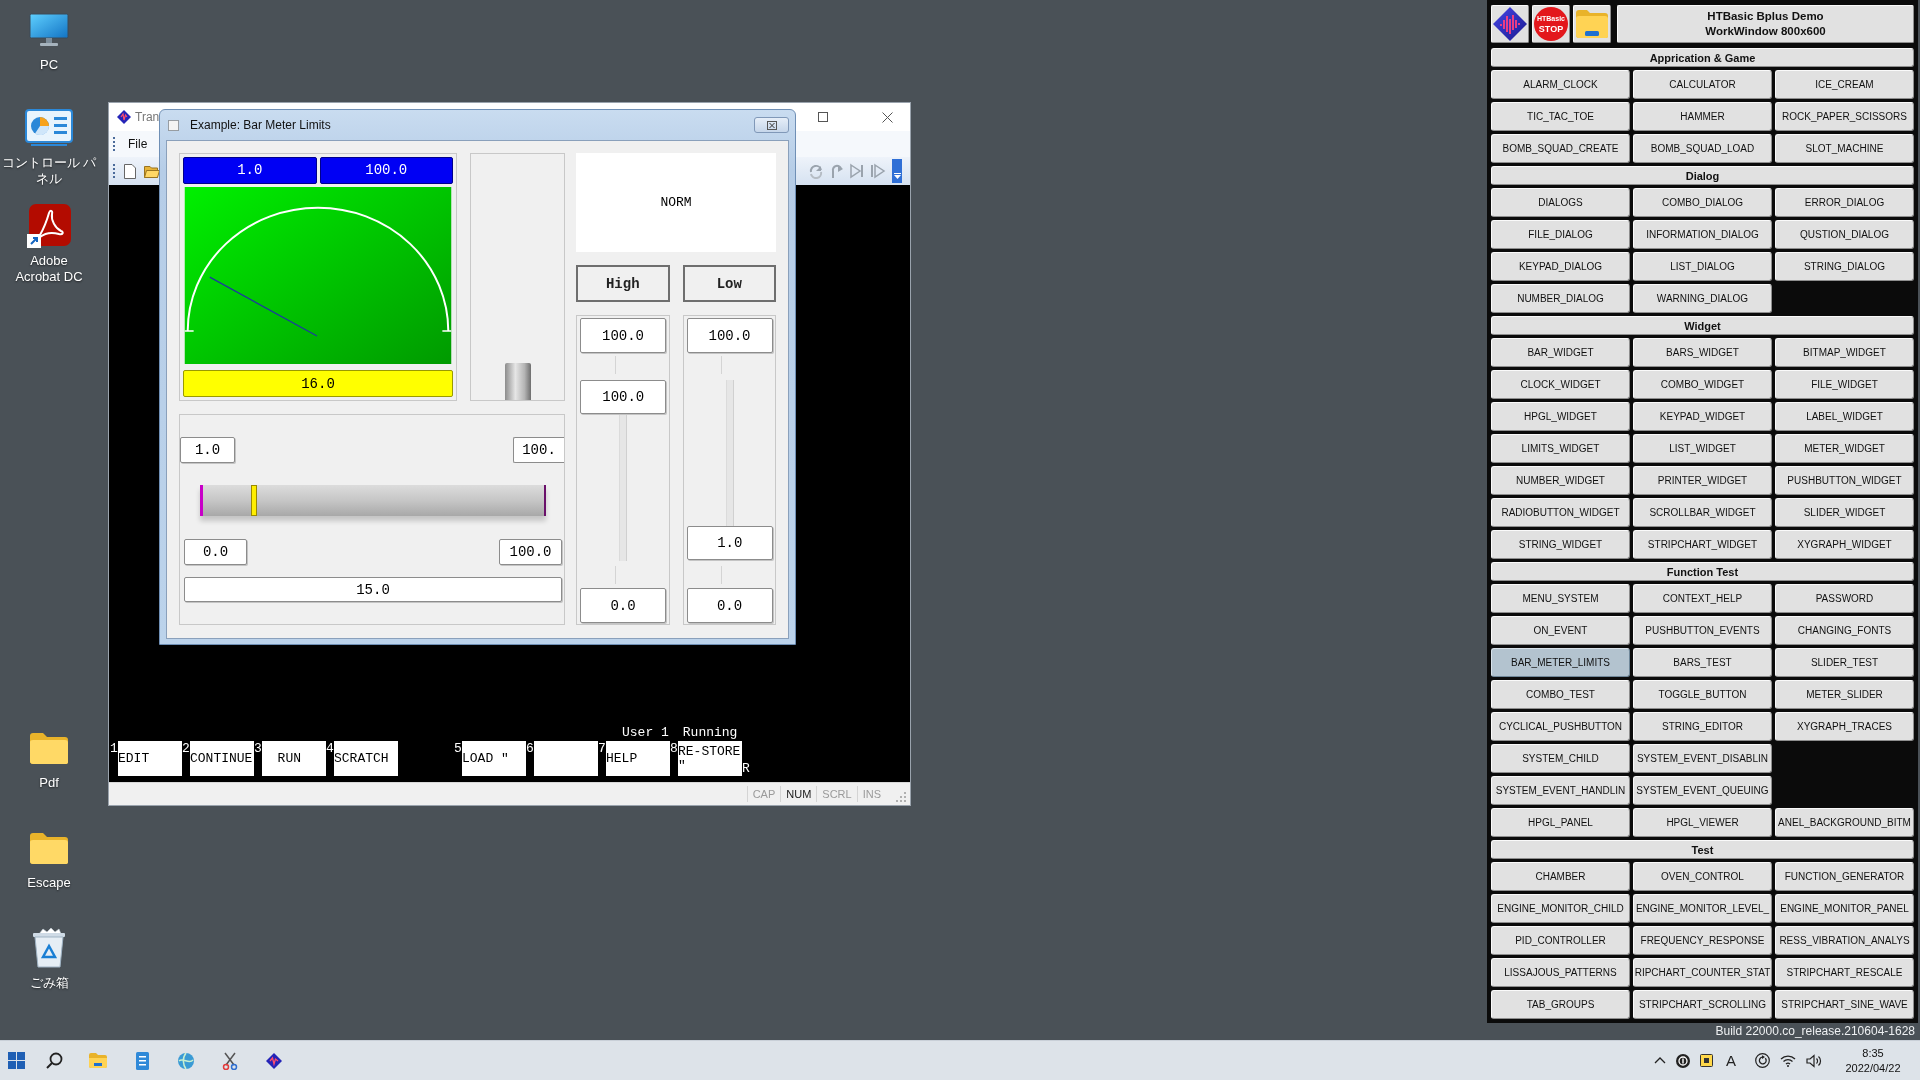 The image size is (1920, 1080). Describe the element at coordinates (1560, 84) in the screenshot. I see `launcher-button: ALARM_CLOCK` at that location.